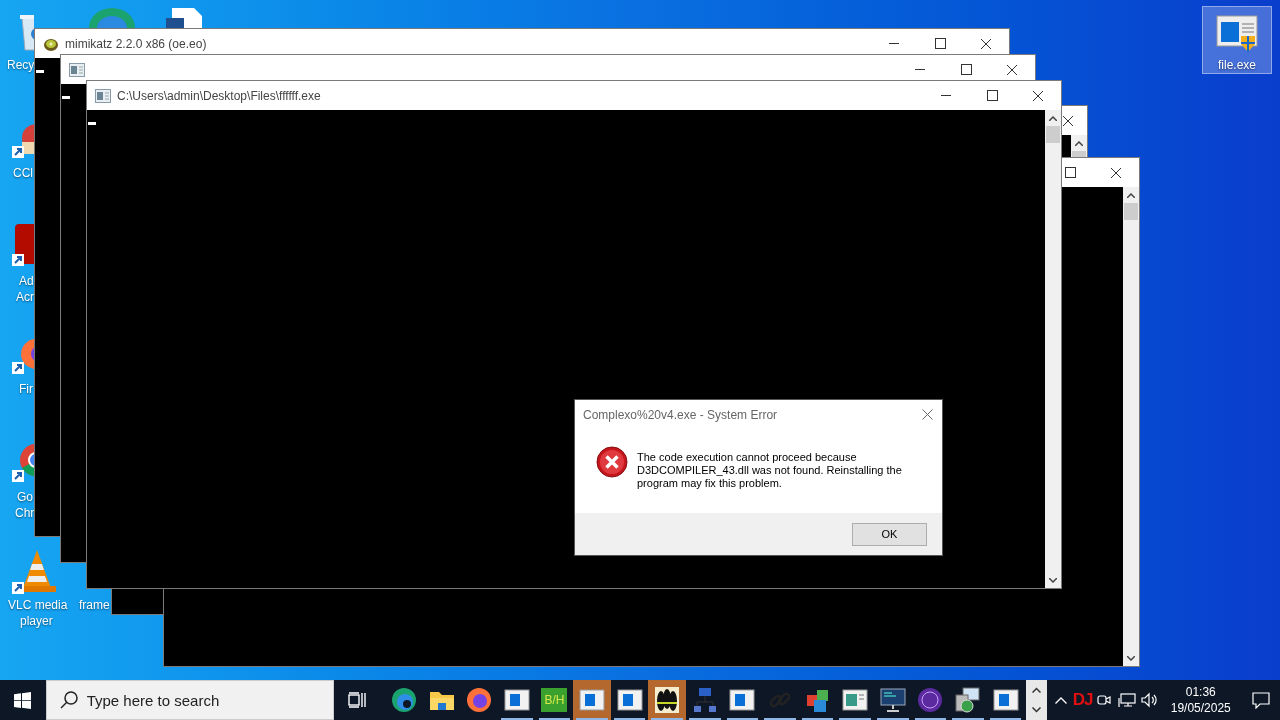  Describe the element at coordinates (889, 534) in the screenshot. I see `ok-button: OK` at that location.